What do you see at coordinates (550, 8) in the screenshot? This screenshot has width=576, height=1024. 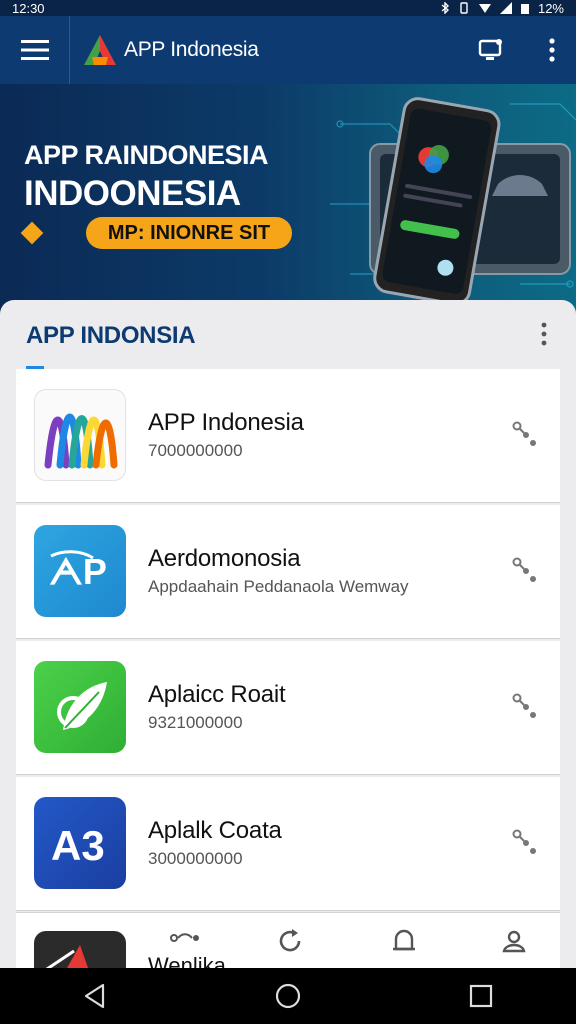 I see `battery-level: 12%` at bounding box center [550, 8].